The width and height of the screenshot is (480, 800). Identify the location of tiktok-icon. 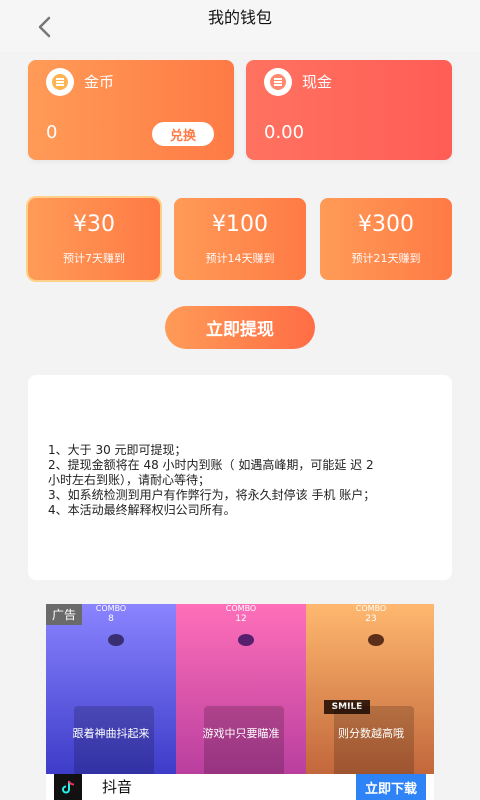
(68, 787).